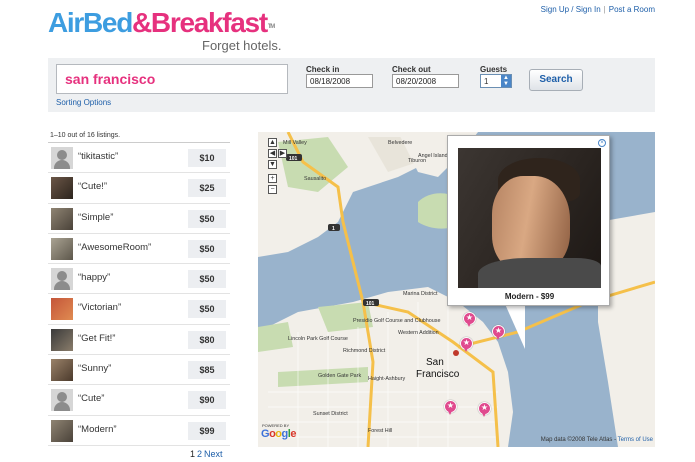 This screenshot has height=462, width=695. What do you see at coordinates (139, 370) in the screenshot?
I see `list-item: “Sunny” $85` at bounding box center [139, 370].